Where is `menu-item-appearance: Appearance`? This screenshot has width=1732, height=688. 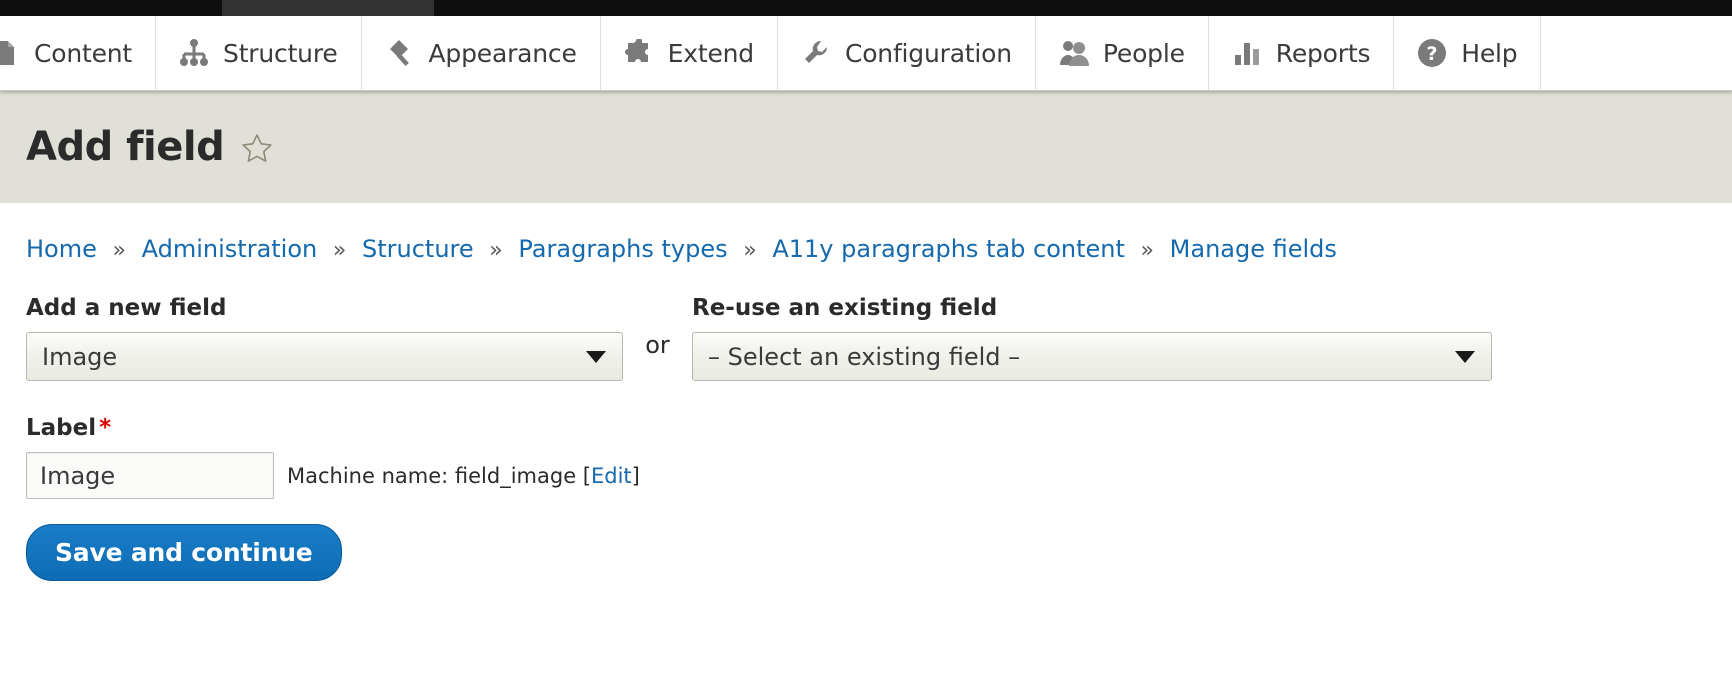 menu-item-appearance: Appearance is located at coordinates (481, 53).